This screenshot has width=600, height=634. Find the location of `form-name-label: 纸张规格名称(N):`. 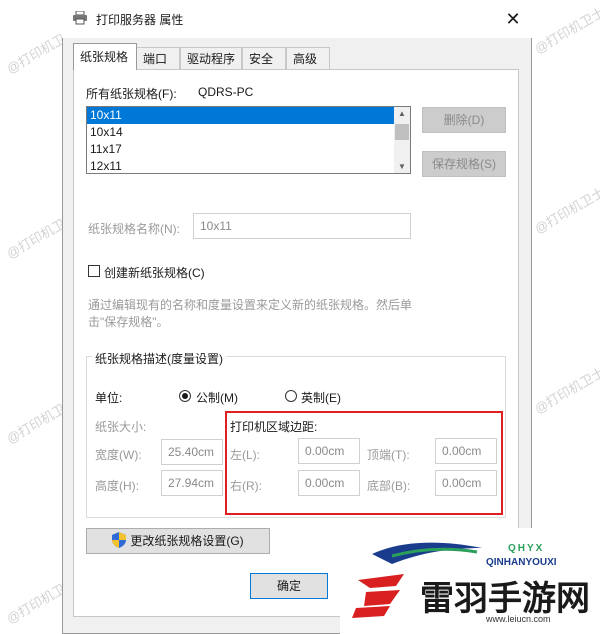

form-name-label: 纸张规格名称(N): is located at coordinates (134, 229).